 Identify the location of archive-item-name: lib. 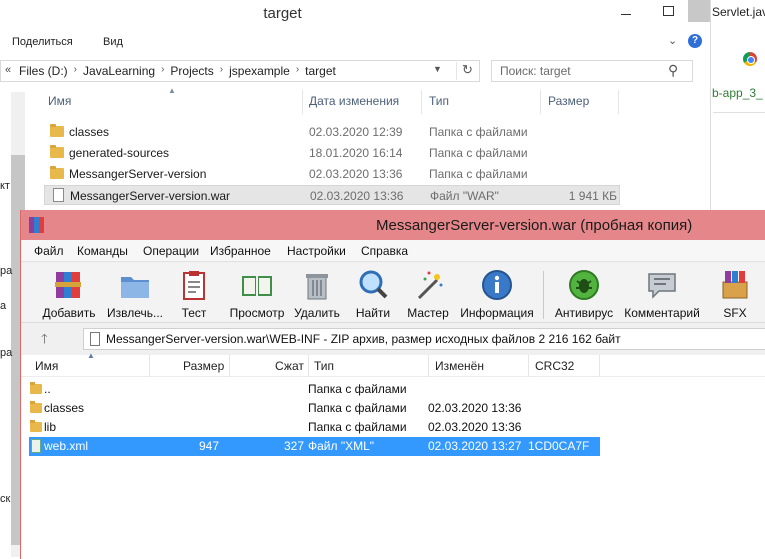
(50, 427).